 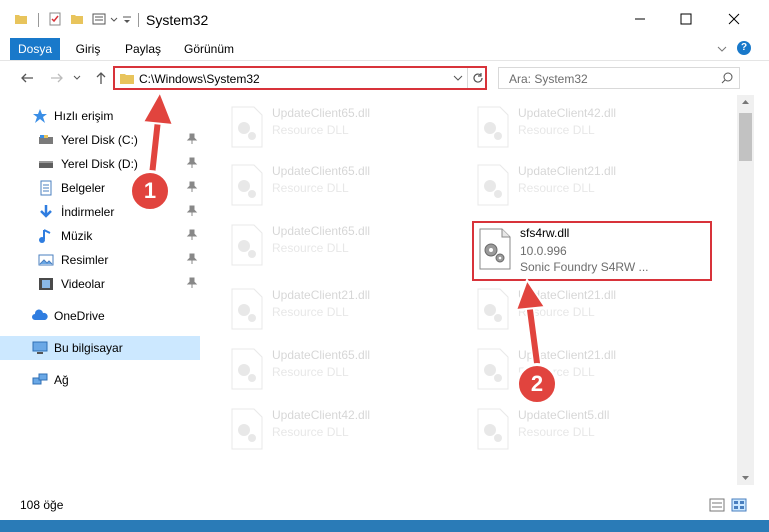 What do you see at coordinates (150, 191) in the screenshot?
I see `annotation-step-1: 1` at bounding box center [150, 191].